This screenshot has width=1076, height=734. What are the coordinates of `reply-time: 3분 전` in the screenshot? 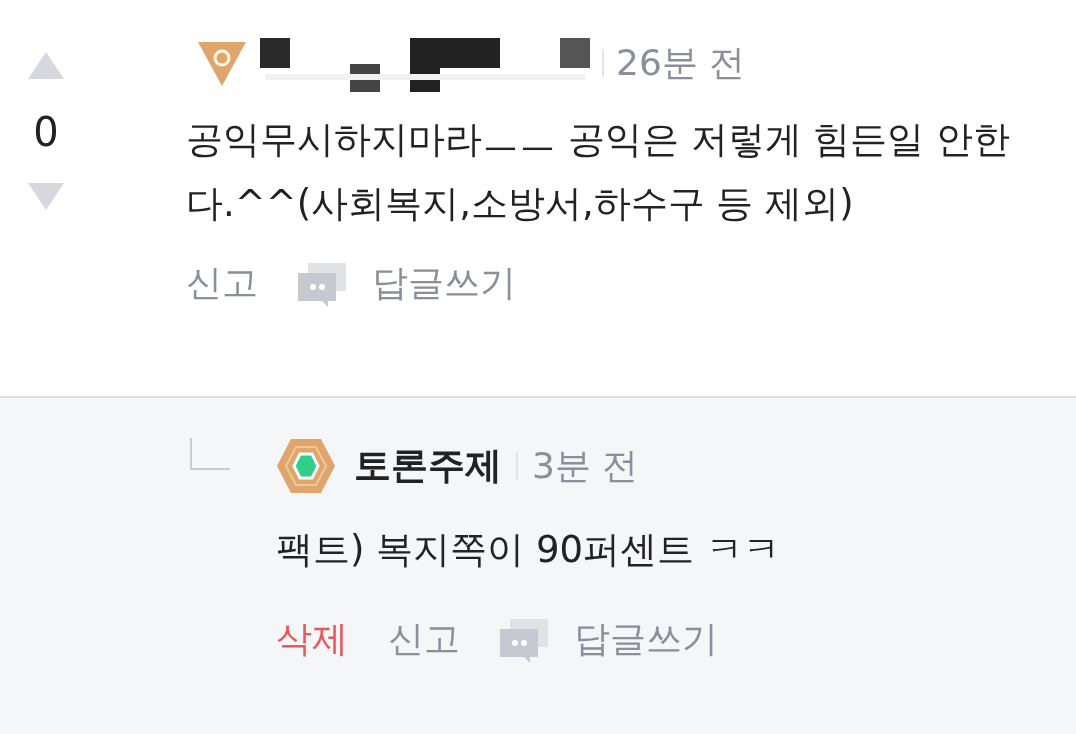 It's located at (585, 466).